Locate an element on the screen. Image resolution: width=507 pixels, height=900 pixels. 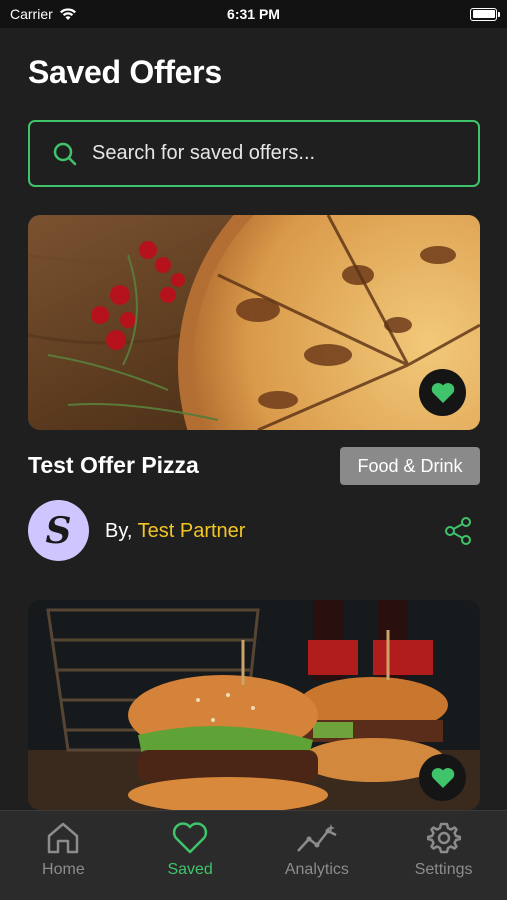
status-bar: Carrier 6:31 PM is located at coordinates (253, 14).